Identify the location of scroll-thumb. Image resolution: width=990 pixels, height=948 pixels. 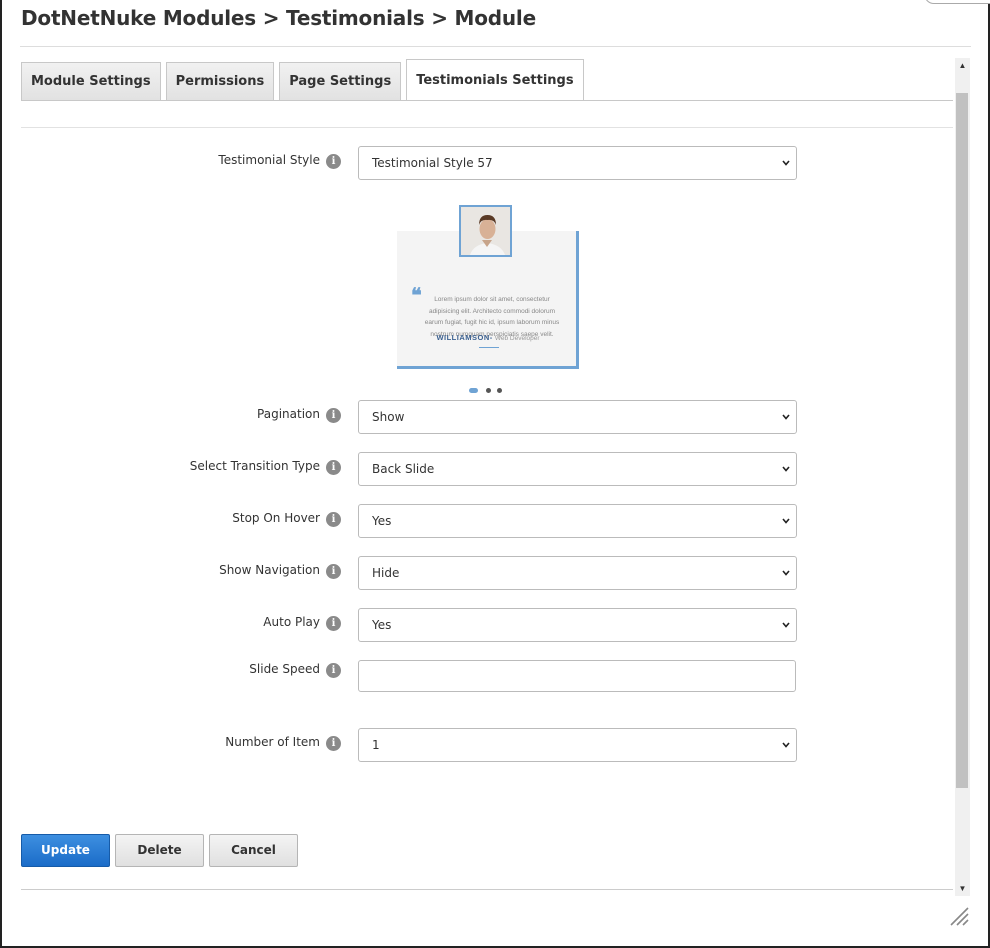
(962, 440).